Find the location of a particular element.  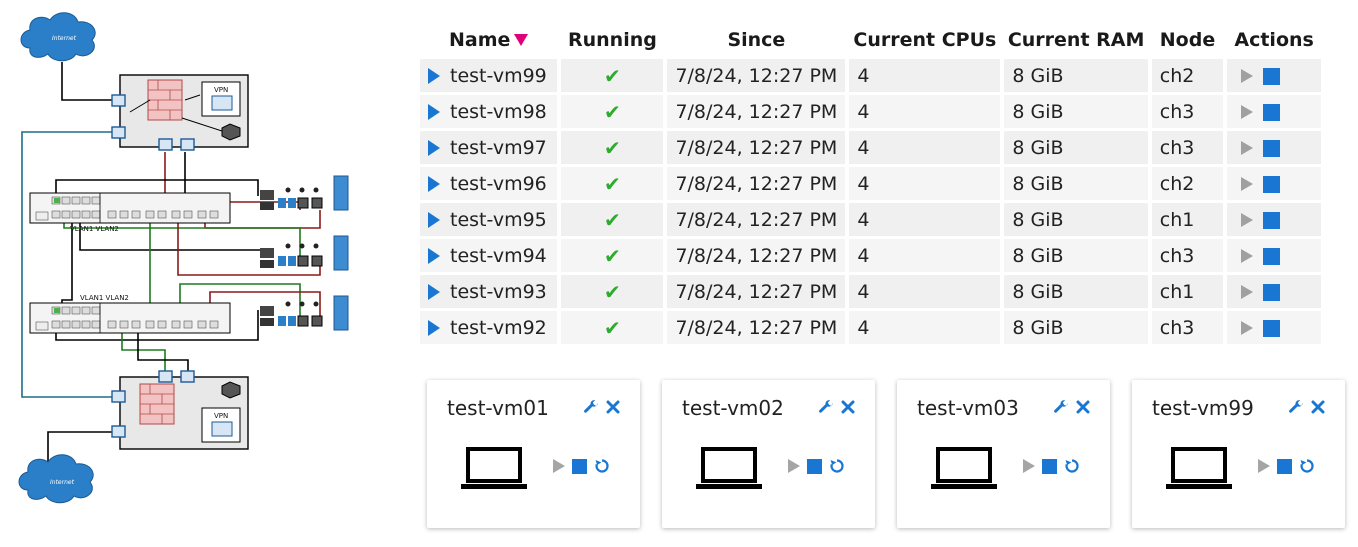

table-row: test-vm95 ✔ 7/8/24, 12:27 PM 4 8 GiB ch1 is located at coordinates (870, 219).